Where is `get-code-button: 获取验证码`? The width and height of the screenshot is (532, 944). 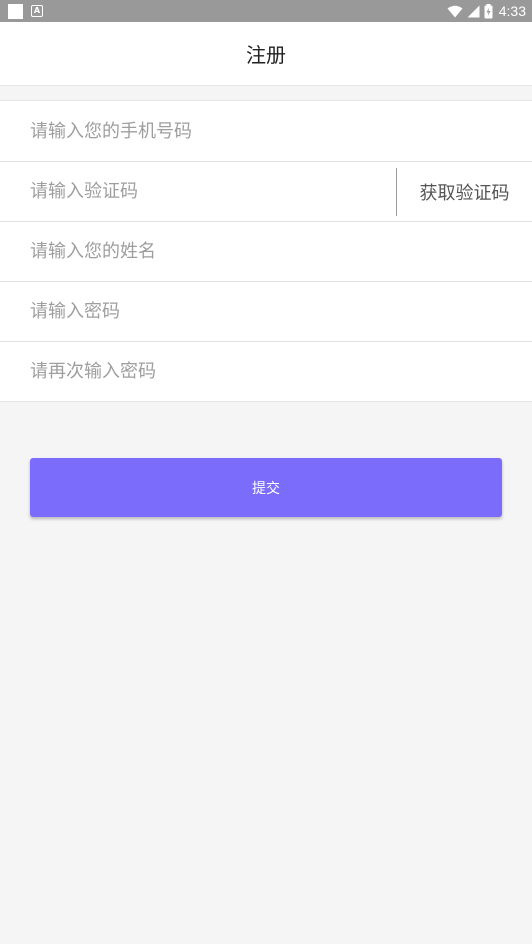
get-code-button: 获取验证码 is located at coordinates (464, 192).